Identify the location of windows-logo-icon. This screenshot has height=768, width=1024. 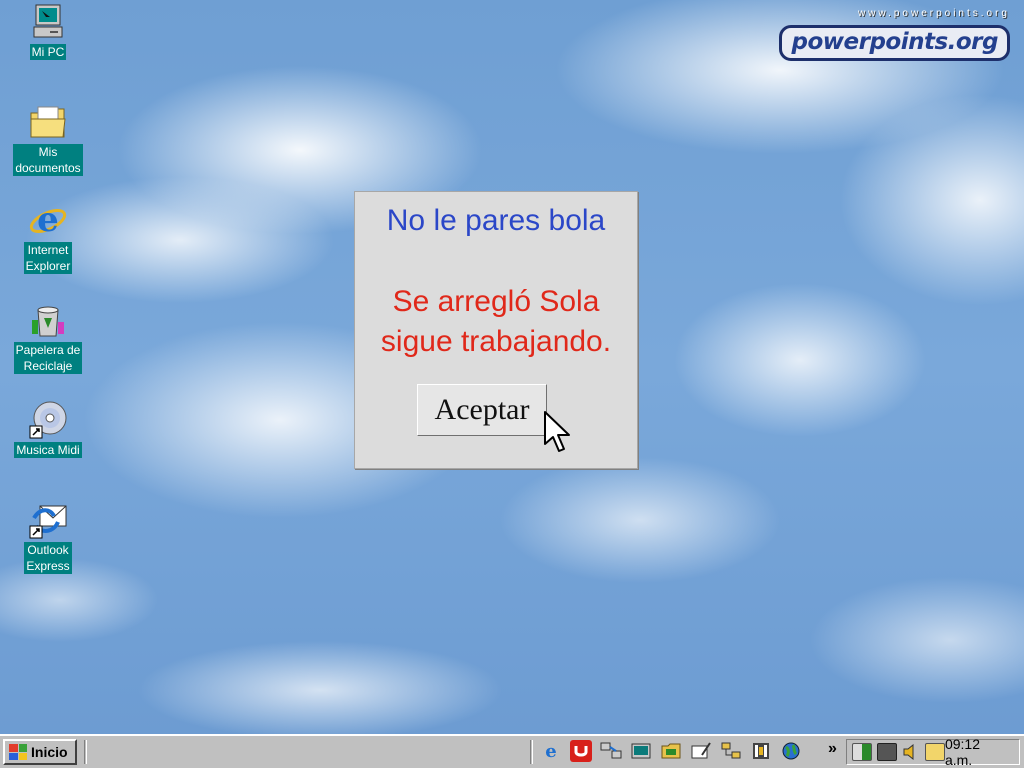
(18, 752).